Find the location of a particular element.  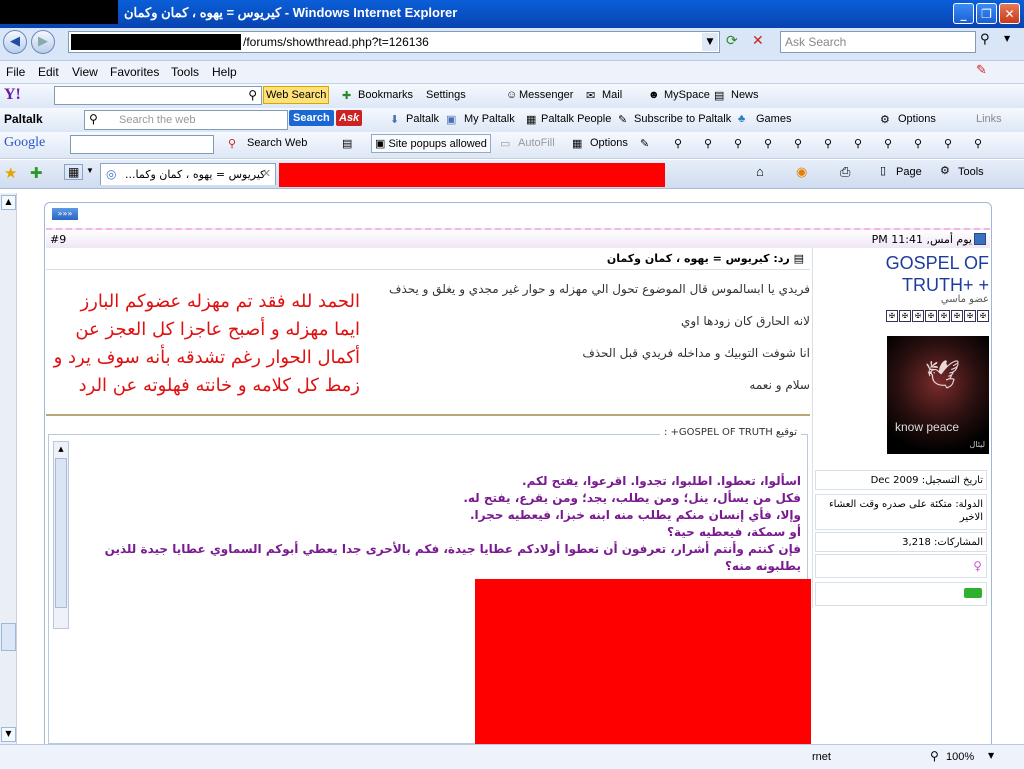

popup-blocker-button: ▣ Site popups allowed is located at coordinates (431, 143).